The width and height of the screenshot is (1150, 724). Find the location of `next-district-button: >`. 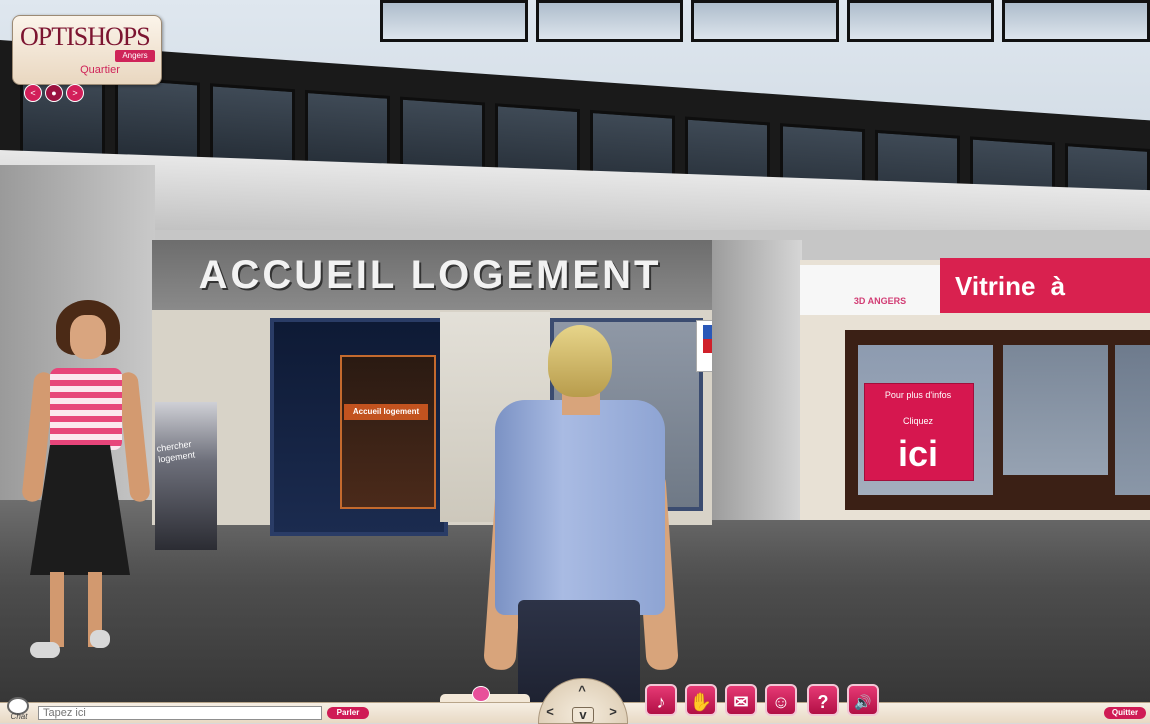

next-district-button: > is located at coordinates (75, 93).